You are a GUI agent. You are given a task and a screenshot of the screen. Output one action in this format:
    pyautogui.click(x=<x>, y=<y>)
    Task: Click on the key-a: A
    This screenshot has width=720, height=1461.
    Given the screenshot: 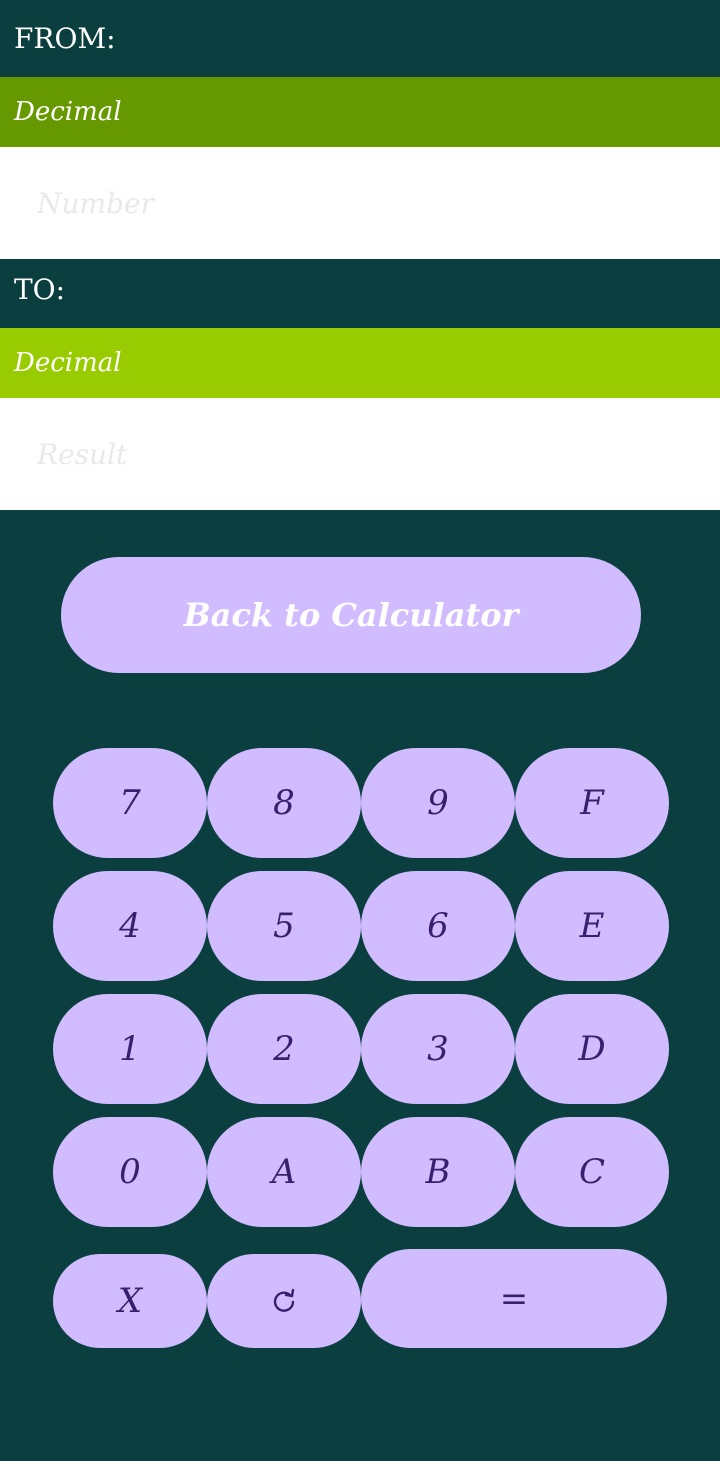 What is the action you would take?
    pyautogui.click(x=284, y=1172)
    